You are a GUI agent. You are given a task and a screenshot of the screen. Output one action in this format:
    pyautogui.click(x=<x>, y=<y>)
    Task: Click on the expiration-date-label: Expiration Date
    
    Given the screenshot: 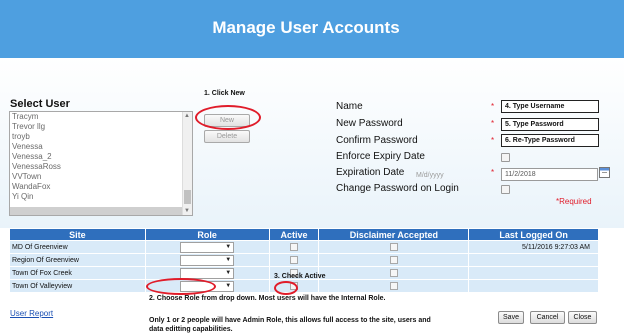 What is the action you would take?
    pyautogui.click(x=370, y=172)
    